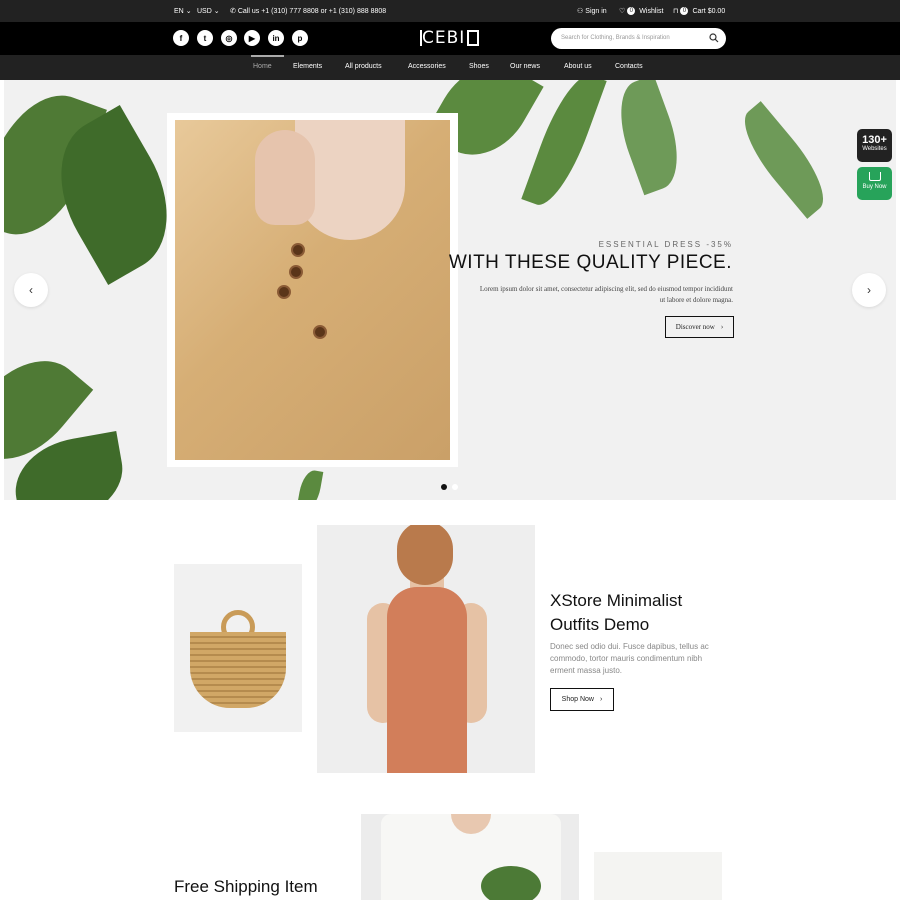 The image size is (900, 900). I want to click on phone-icon: ✆, so click(233, 11).